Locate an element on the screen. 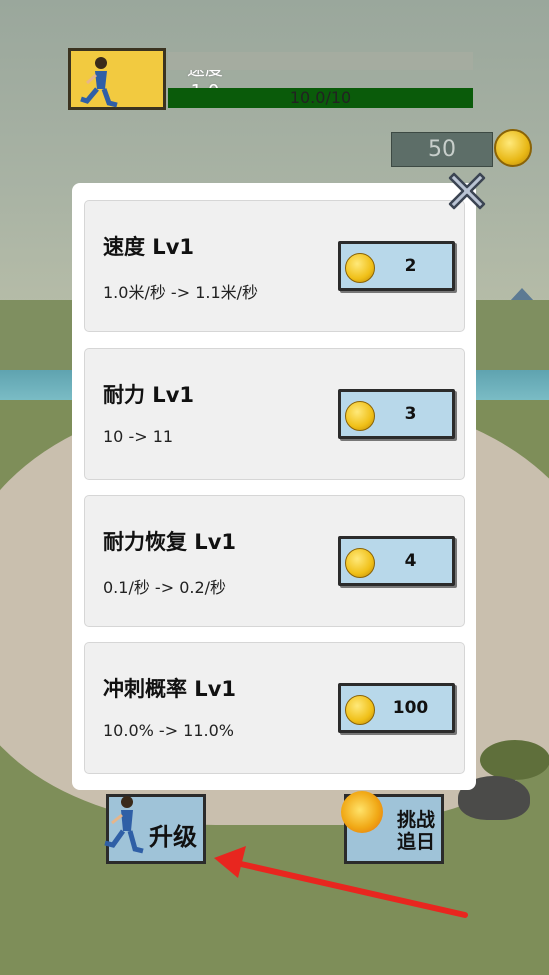 The width and height of the screenshot is (549, 975). pointer-arrow-icon is located at coordinates (341, 882).